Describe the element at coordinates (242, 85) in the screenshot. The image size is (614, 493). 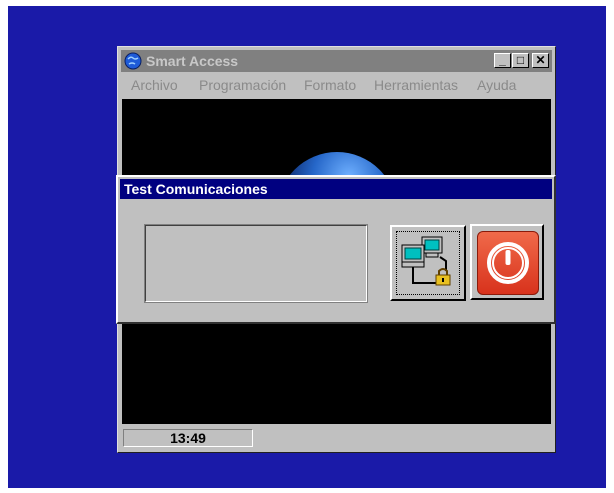
I see `menu-programacion: Programación` at that location.